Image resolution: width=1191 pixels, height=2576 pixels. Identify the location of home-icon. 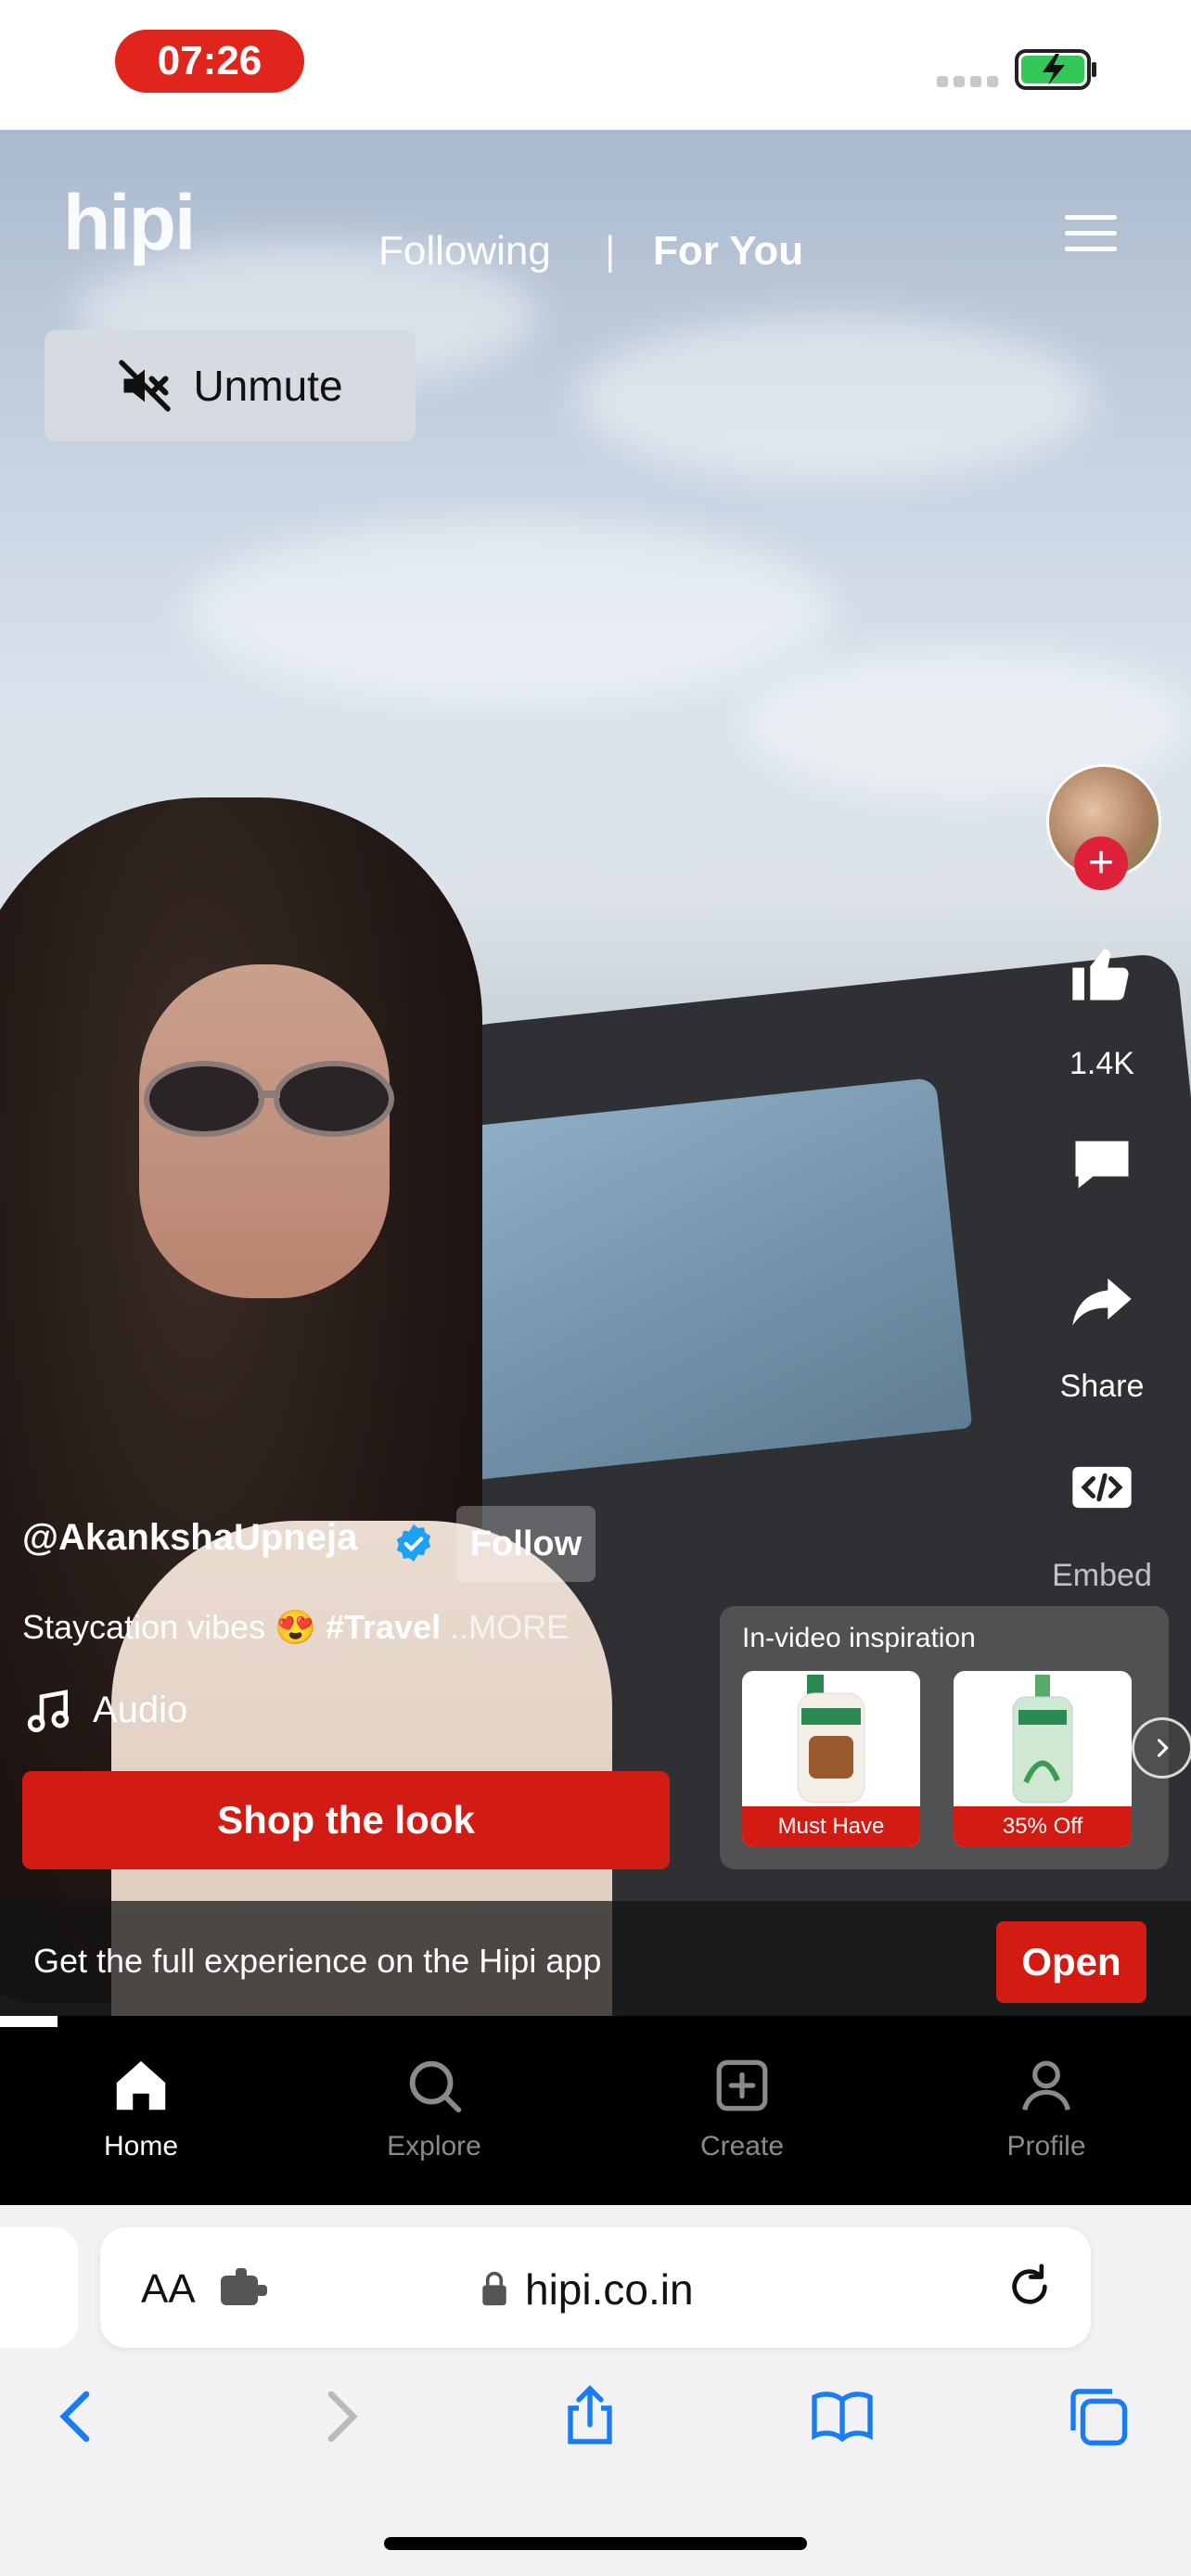
(141, 2085).